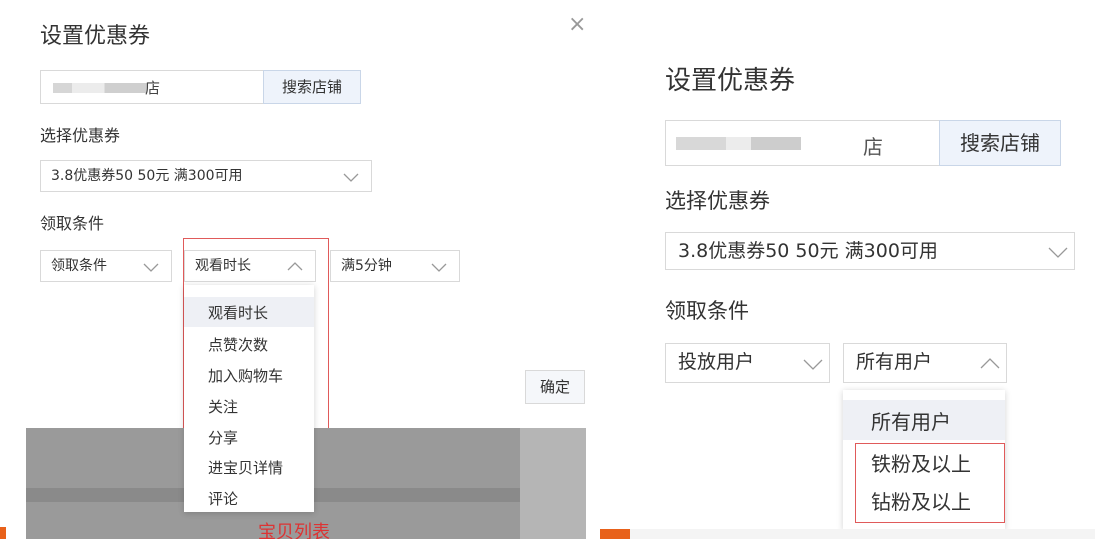 The height and width of the screenshot is (539, 1095). I want to click on users-dropdown: 所有用户 铁粉及以上 钻粉及以上, so click(924, 460).